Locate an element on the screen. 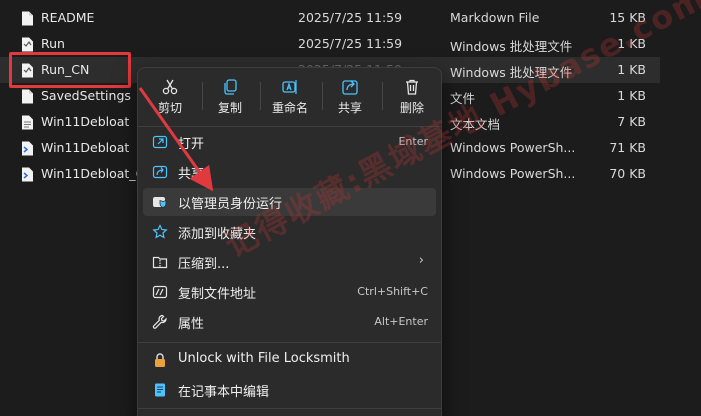 The image size is (701, 416). share-button: 共享 is located at coordinates (350, 97).